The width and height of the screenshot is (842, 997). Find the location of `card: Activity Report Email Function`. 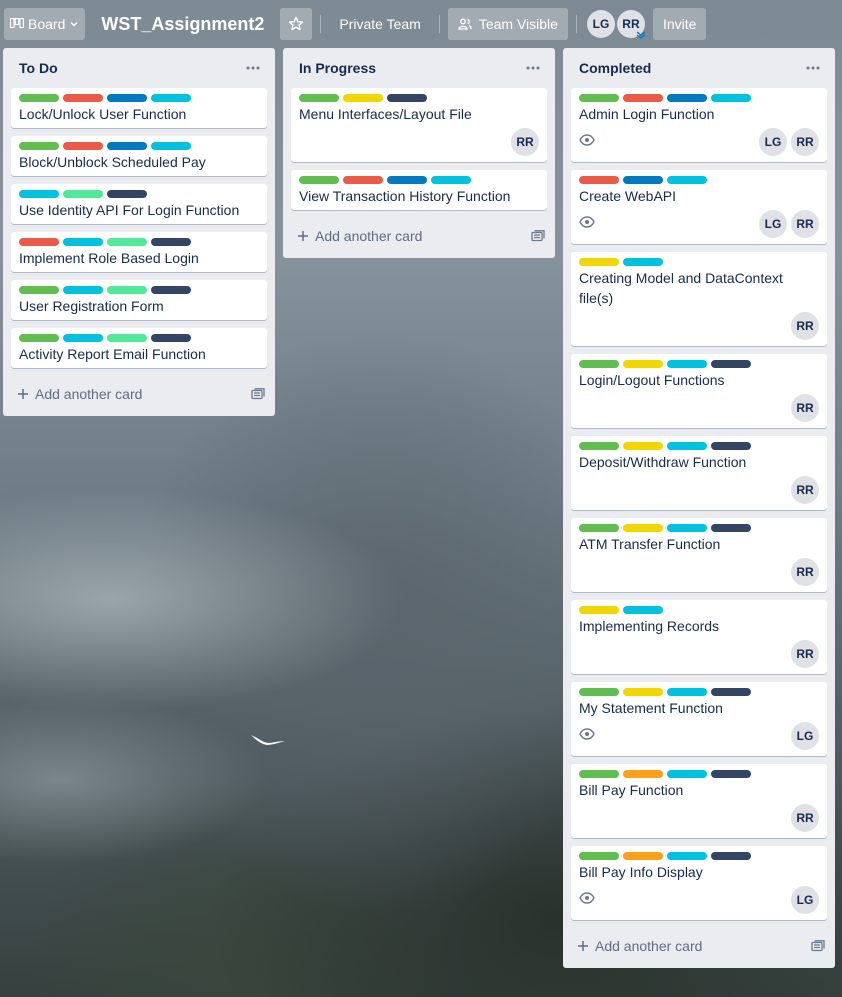

card: Activity Report Email Function is located at coordinates (139, 348).